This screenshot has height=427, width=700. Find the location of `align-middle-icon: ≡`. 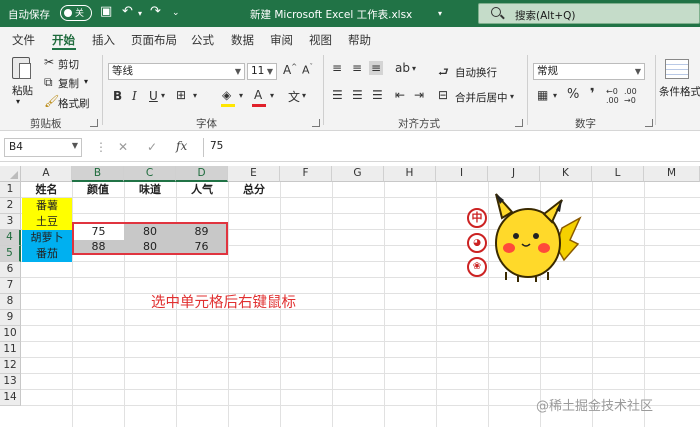

align-middle-icon: ≡ is located at coordinates (357, 68).